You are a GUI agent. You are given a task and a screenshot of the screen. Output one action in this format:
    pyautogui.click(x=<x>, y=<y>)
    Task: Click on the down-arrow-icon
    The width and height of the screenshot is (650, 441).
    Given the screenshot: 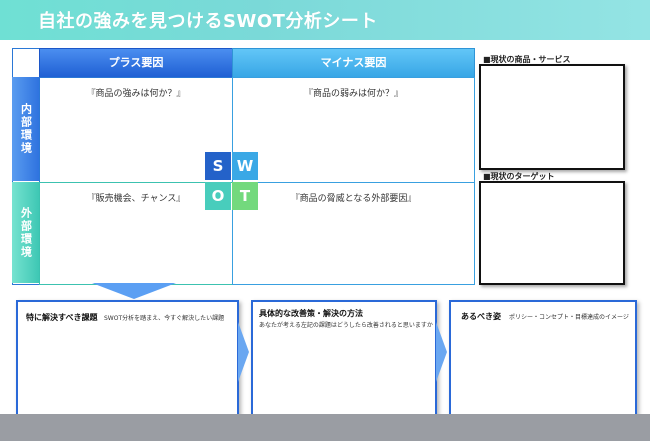 What is the action you would take?
    pyautogui.click(x=134, y=291)
    